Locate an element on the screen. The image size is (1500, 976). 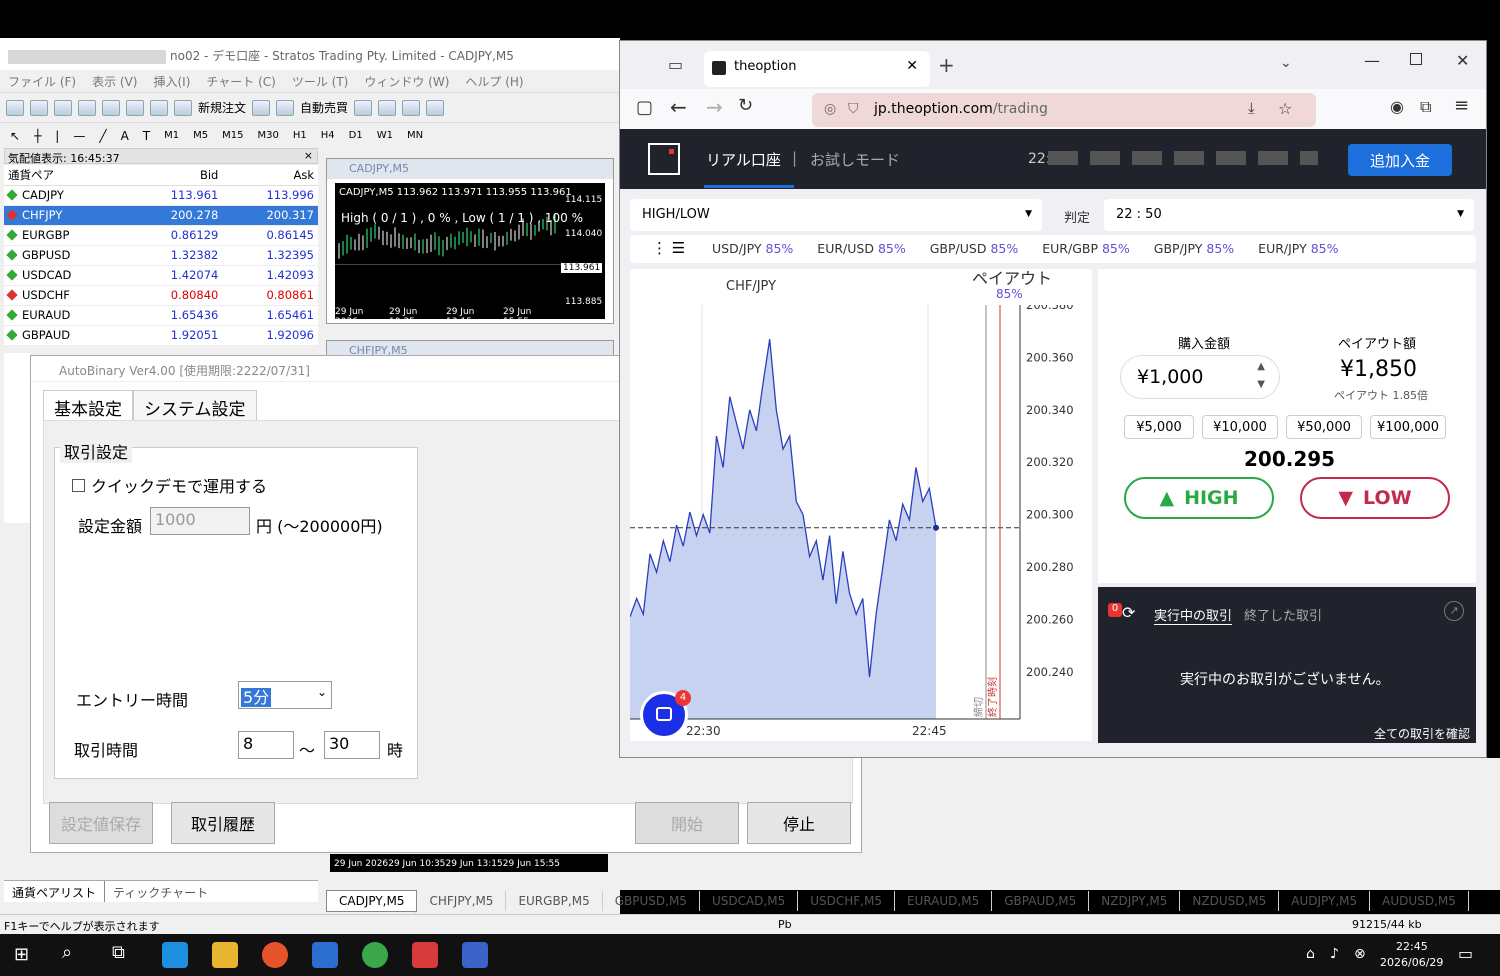
more-icon: ⋮ ☰ is located at coordinates (668, 248).